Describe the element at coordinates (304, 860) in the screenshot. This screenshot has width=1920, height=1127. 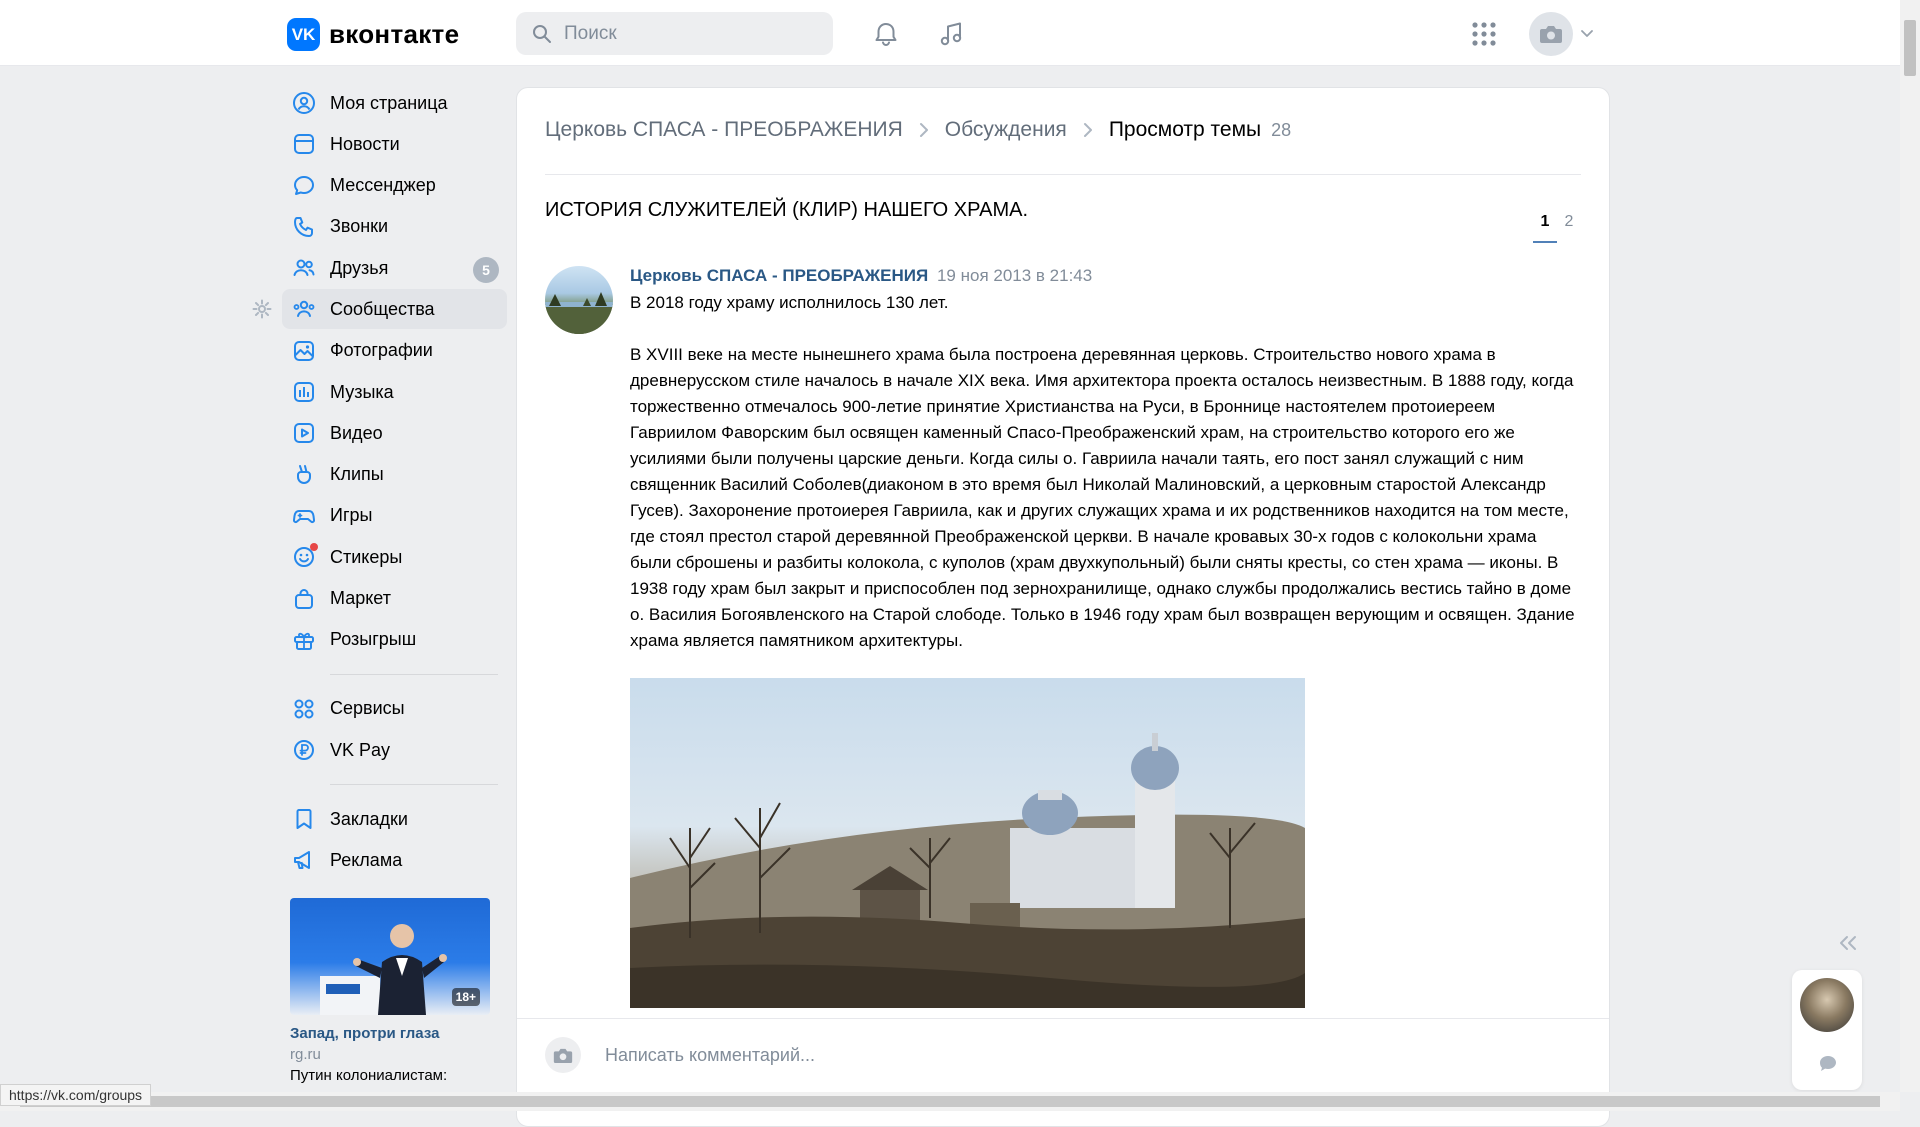
I see `megaphone-icon` at that location.